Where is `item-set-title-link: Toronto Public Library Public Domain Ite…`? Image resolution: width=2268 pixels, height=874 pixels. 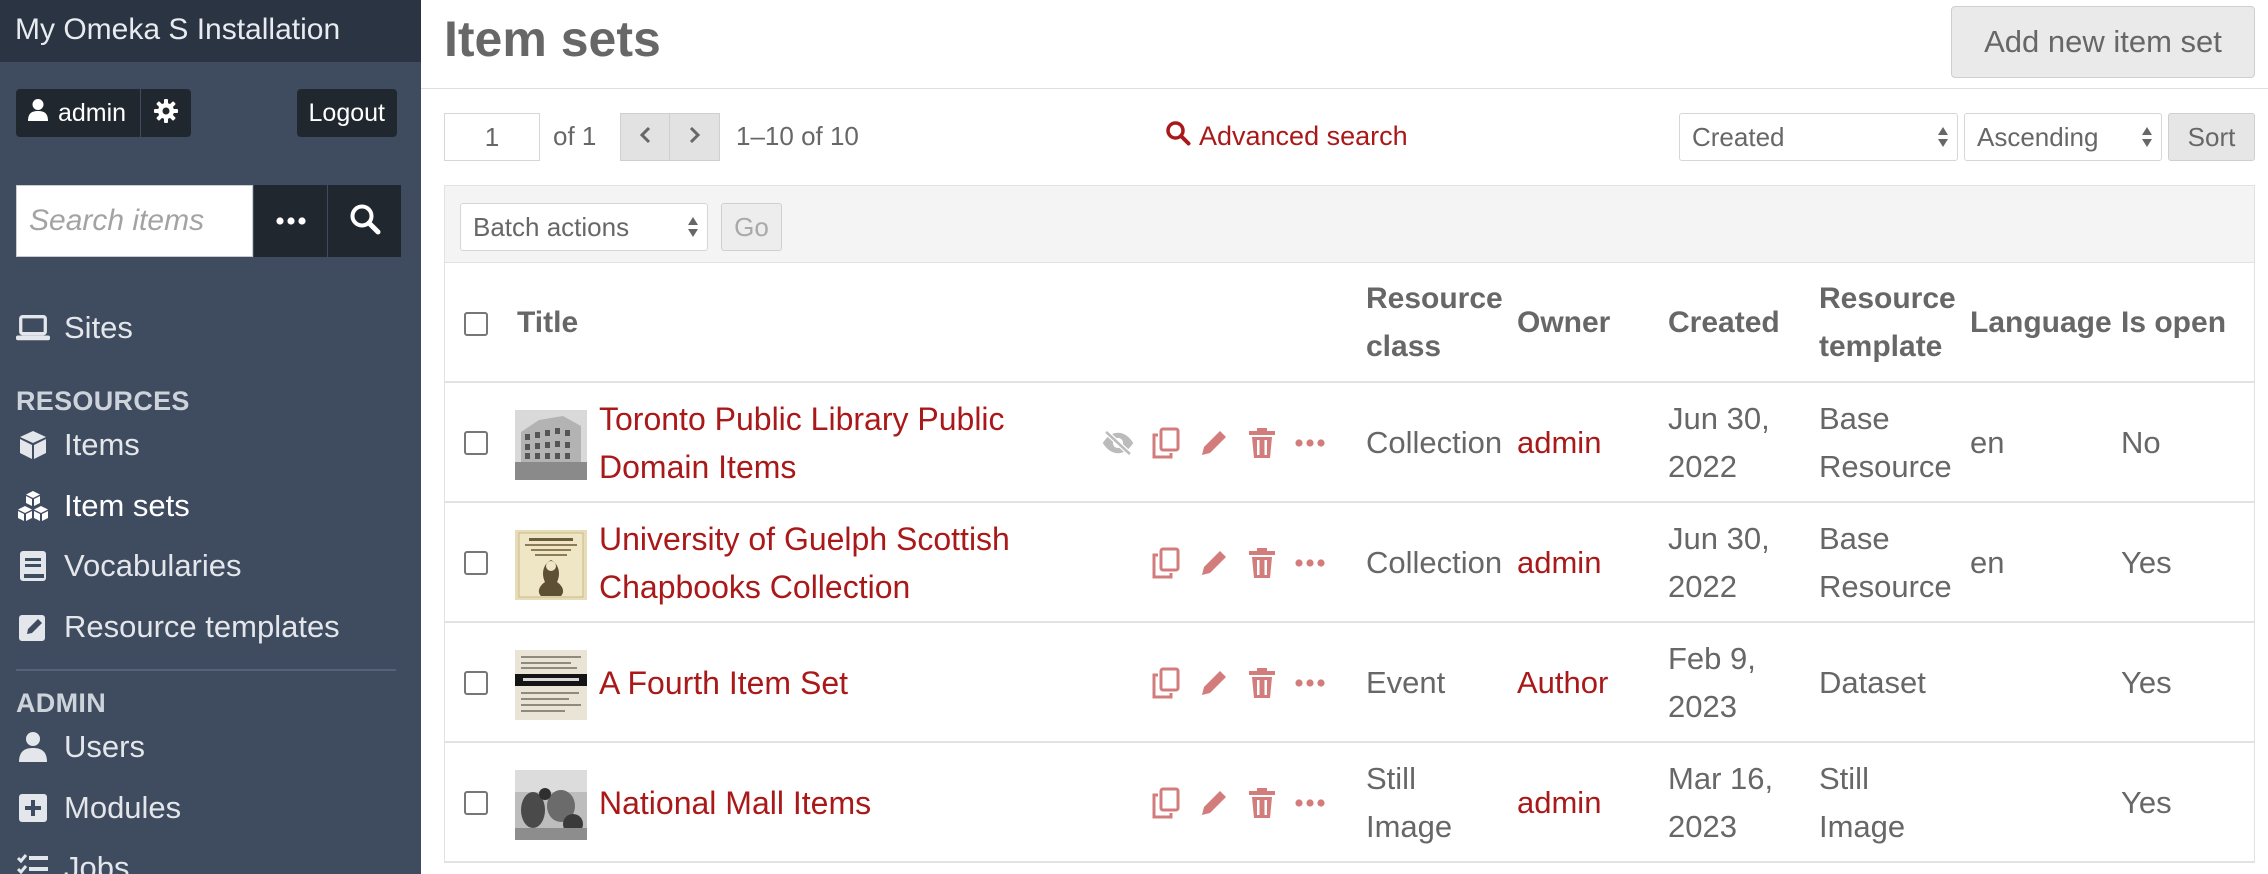 item-set-title-link: Toronto Public Library Public Domain Ite… is located at coordinates (809, 443).